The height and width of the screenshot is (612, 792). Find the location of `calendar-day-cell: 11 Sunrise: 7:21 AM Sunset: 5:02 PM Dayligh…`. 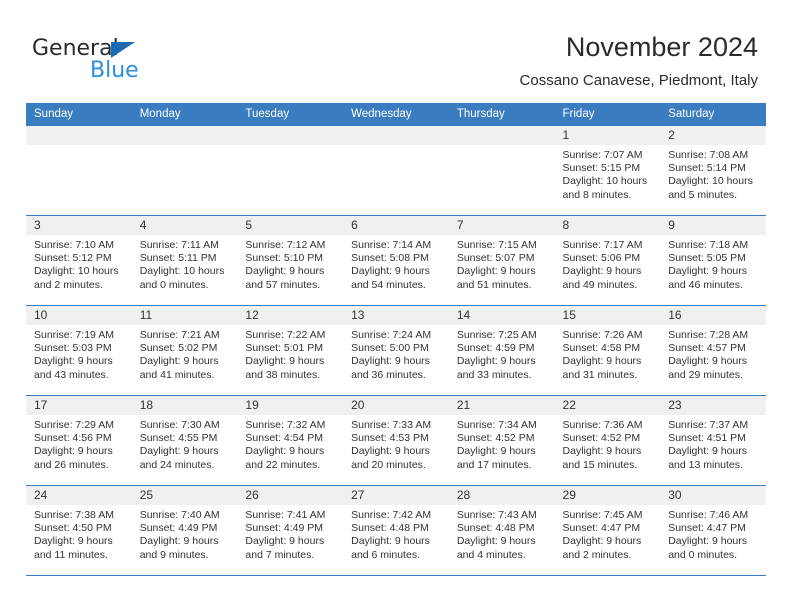

calendar-day-cell: 11 Sunrise: 7:21 AM Sunset: 5:02 PM Dayligh… is located at coordinates (184, 350).